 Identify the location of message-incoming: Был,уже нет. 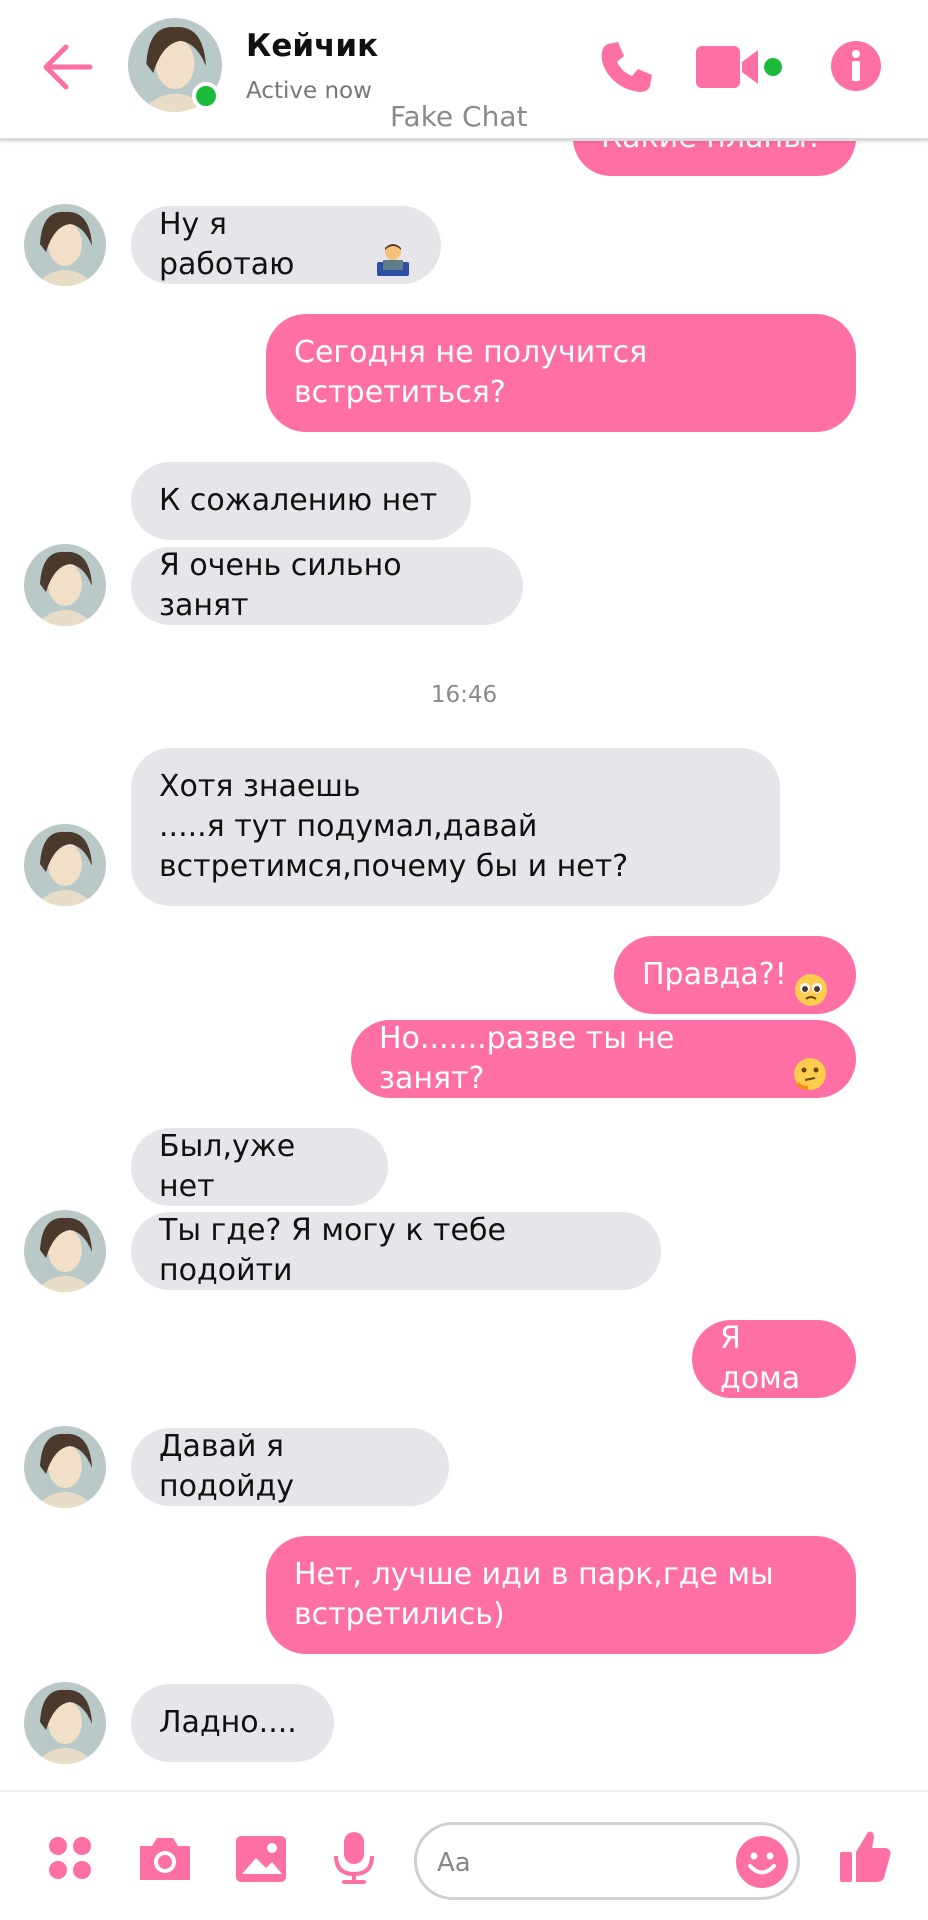
(259, 1167).